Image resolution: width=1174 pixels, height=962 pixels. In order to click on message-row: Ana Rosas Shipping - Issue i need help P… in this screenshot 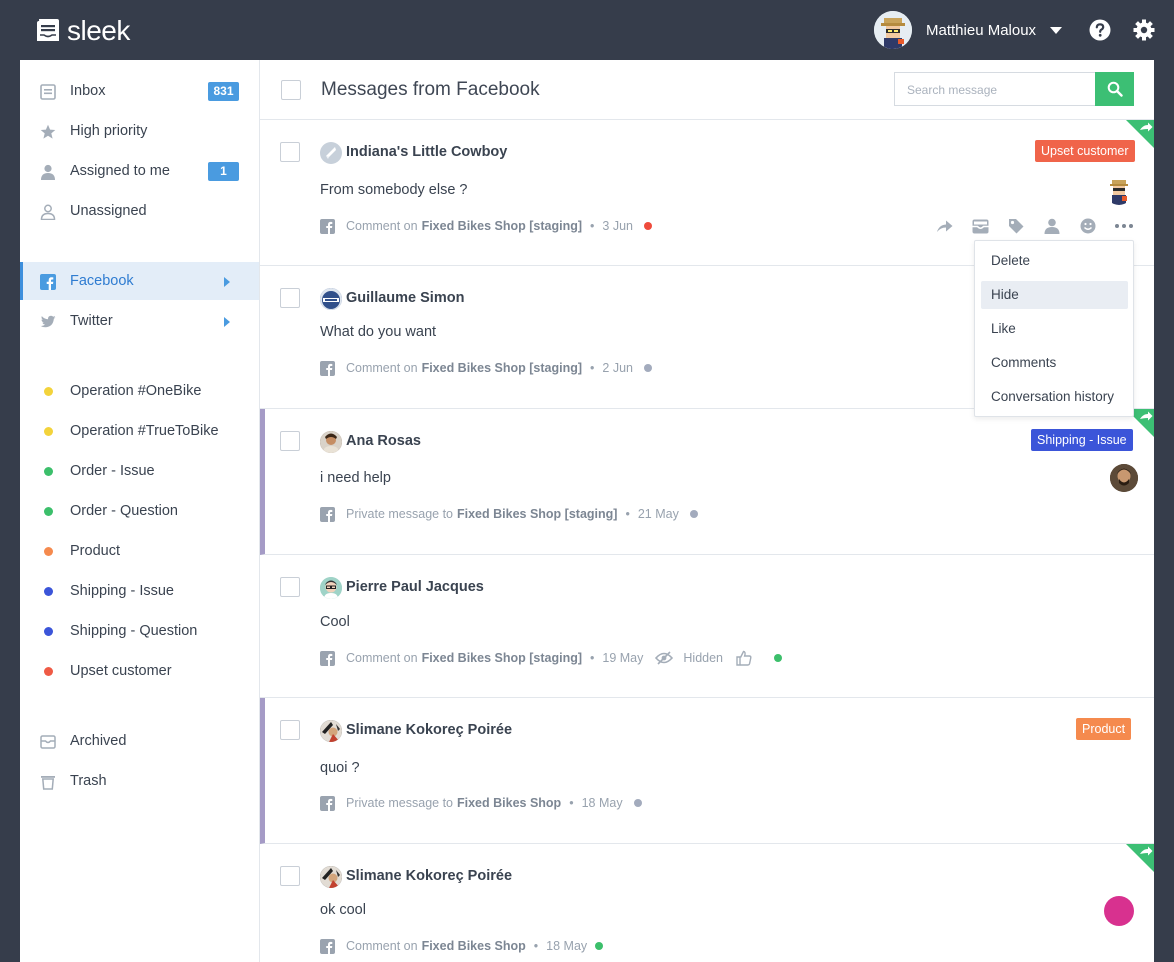, I will do `click(707, 482)`.